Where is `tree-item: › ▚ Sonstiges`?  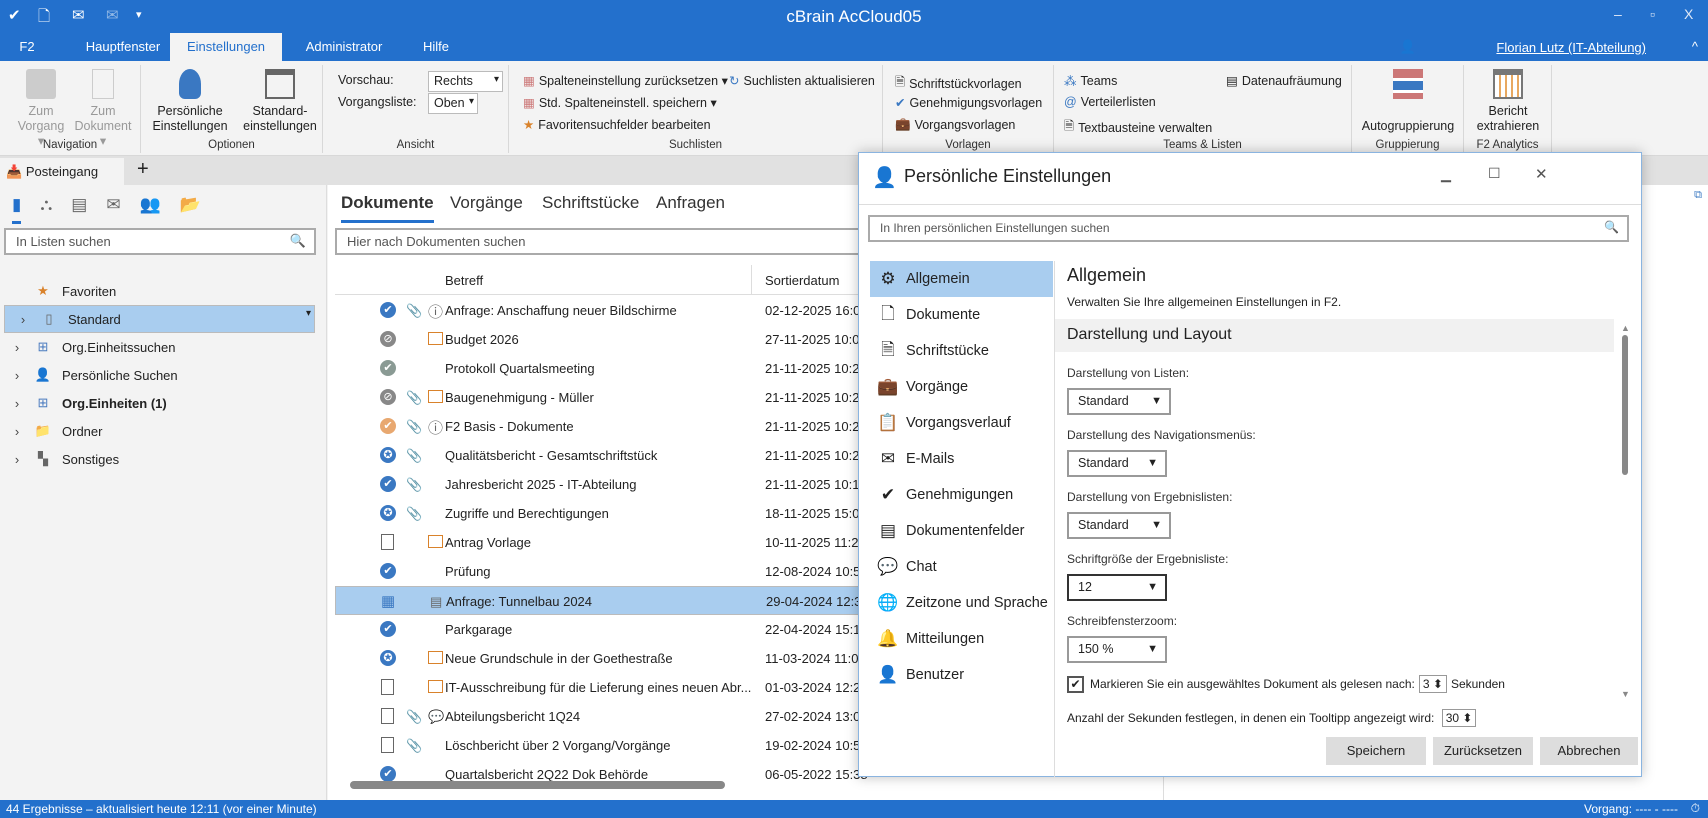 tree-item: › ▚ Sonstiges is located at coordinates (159, 459).